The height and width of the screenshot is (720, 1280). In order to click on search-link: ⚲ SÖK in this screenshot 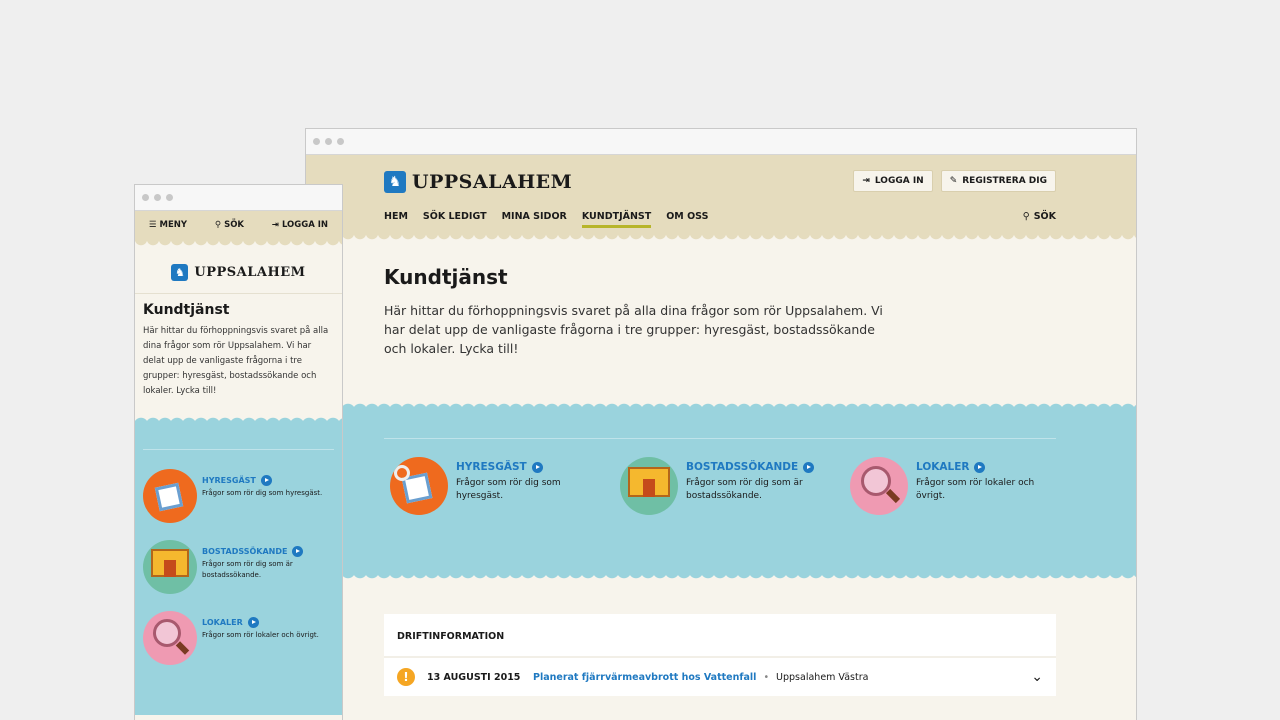, I will do `click(1039, 216)`.